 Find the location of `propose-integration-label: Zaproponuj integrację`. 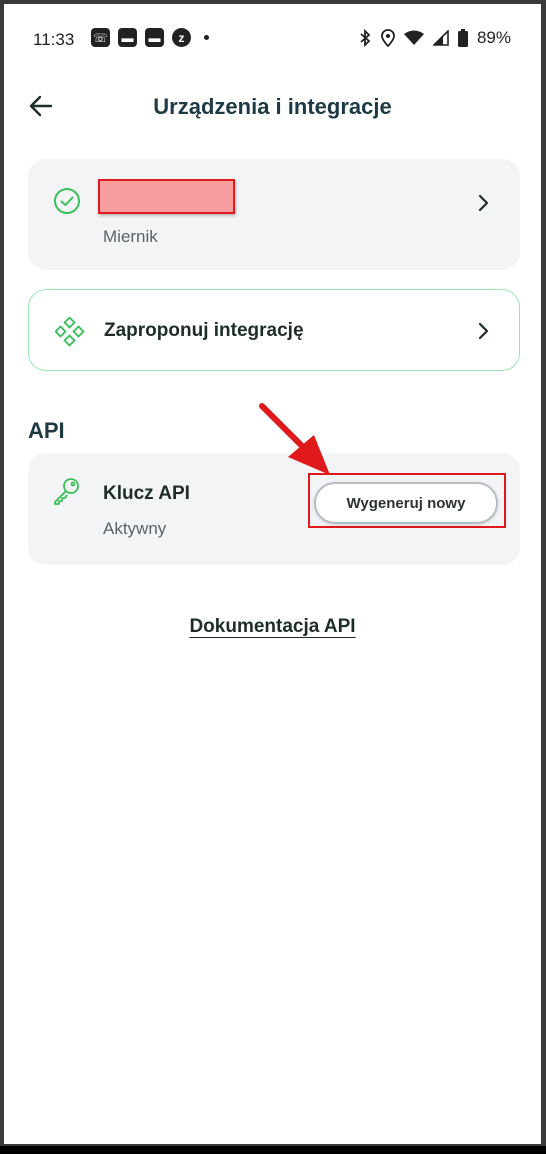

propose-integration-label: Zaproponuj integrację is located at coordinates (204, 330).